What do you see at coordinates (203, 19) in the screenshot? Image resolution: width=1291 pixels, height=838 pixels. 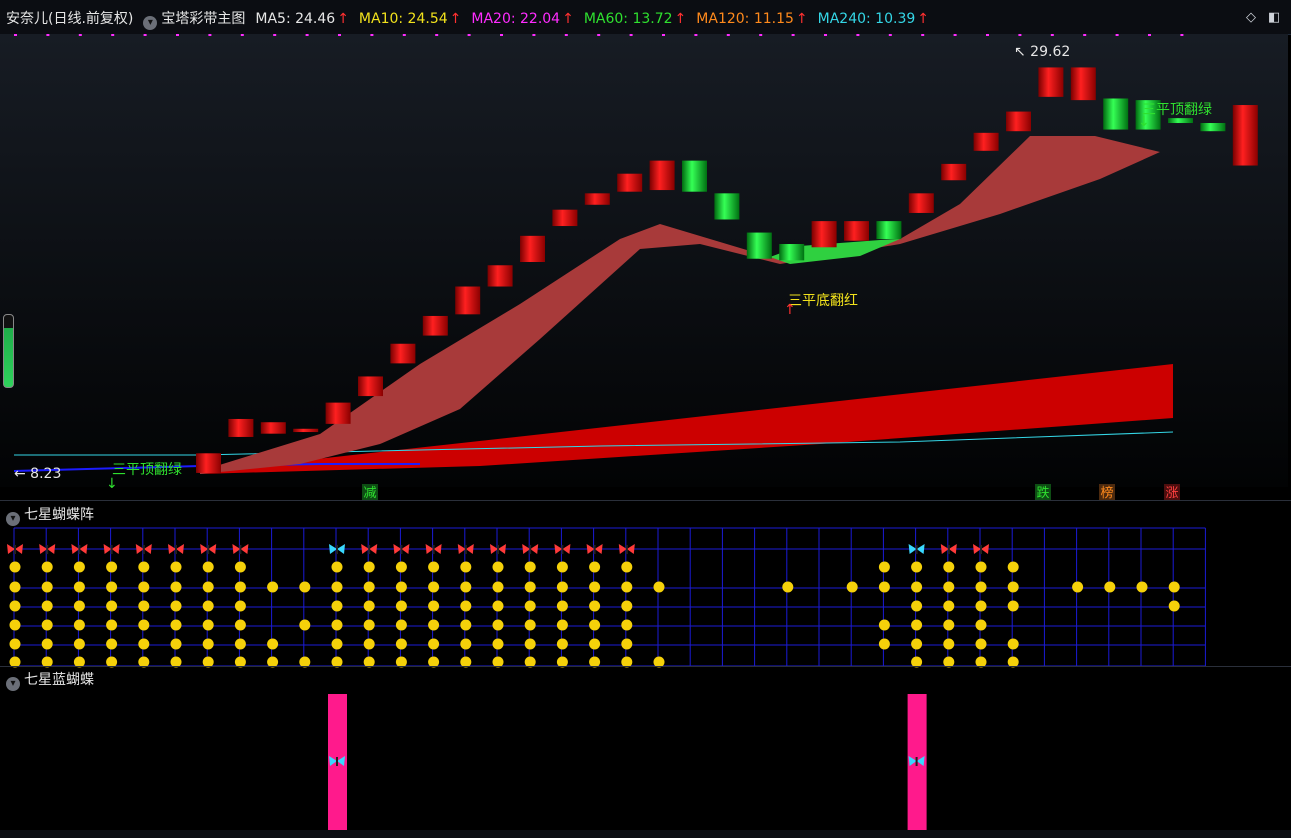 I see `indicator-name: 宝塔彩带主图` at bounding box center [203, 19].